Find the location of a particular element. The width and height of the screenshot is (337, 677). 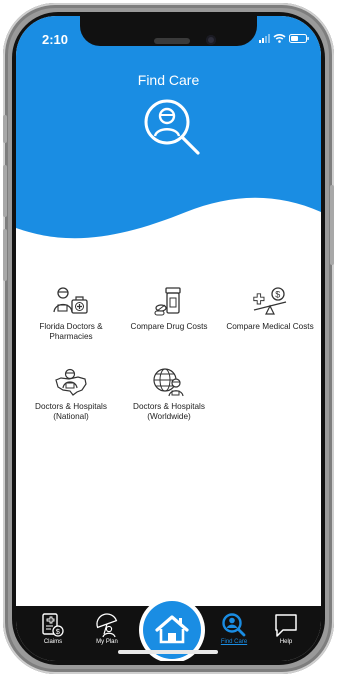

option-label: Florida Doctors & Pharmacies is located at coordinates (71, 331).